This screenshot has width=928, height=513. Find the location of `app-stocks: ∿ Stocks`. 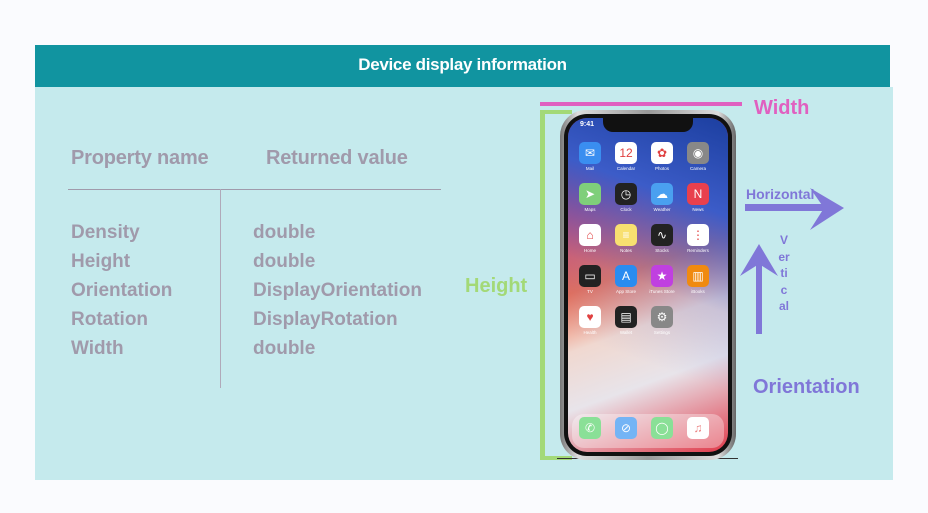

app-stocks: ∿ Stocks is located at coordinates (662, 238).